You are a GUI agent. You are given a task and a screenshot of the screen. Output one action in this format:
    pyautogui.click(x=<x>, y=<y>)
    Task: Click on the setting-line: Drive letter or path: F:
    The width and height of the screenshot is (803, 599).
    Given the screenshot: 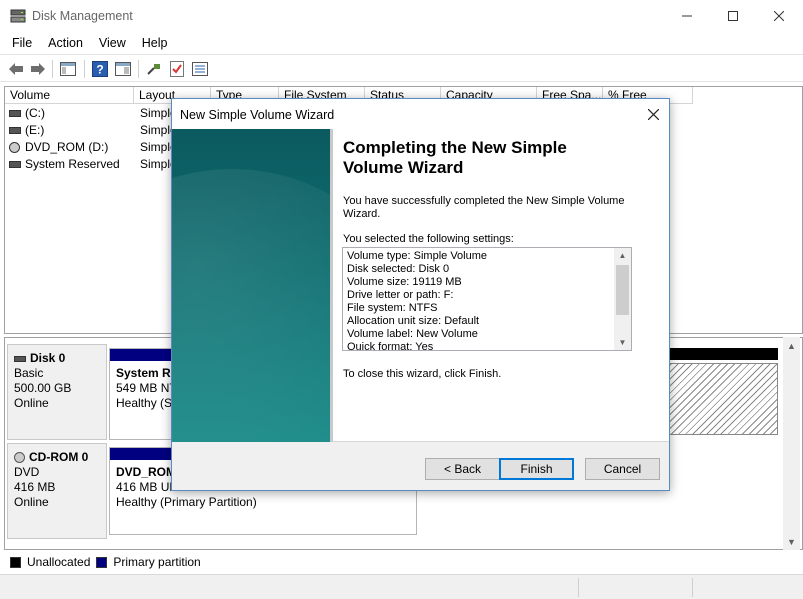 What is the action you would take?
    pyautogui.click(x=480, y=295)
    